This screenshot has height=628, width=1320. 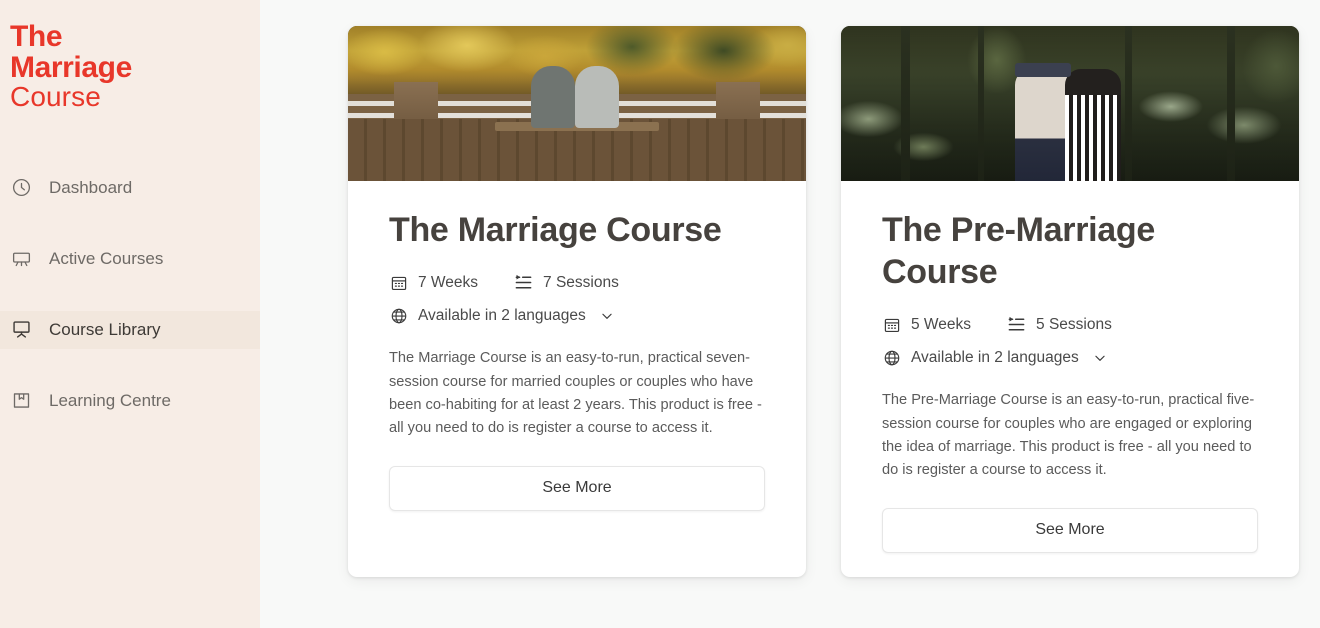 I want to click on lakeside-couple-photo, so click(x=577, y=103).